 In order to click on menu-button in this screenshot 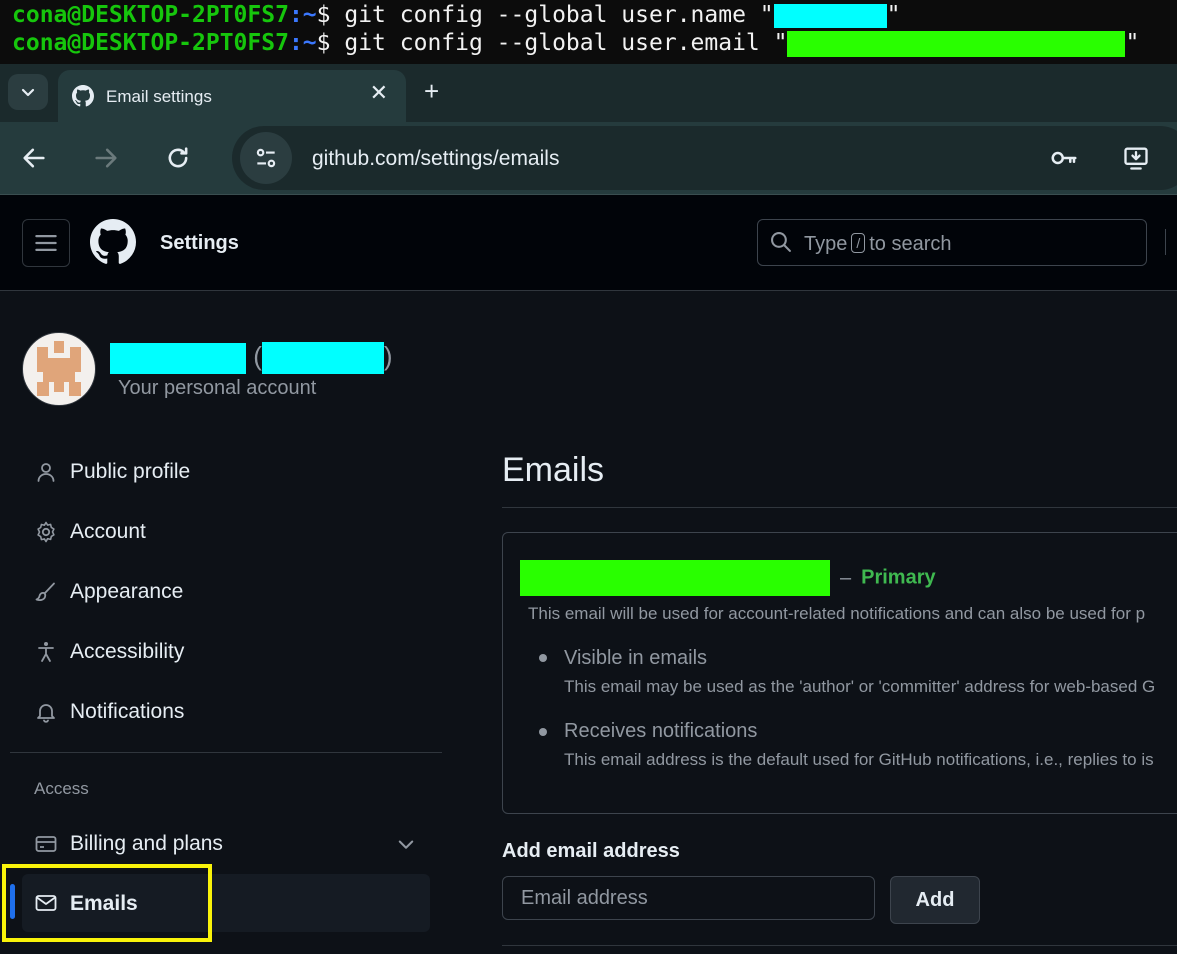, I will do `click(46, 243)`.